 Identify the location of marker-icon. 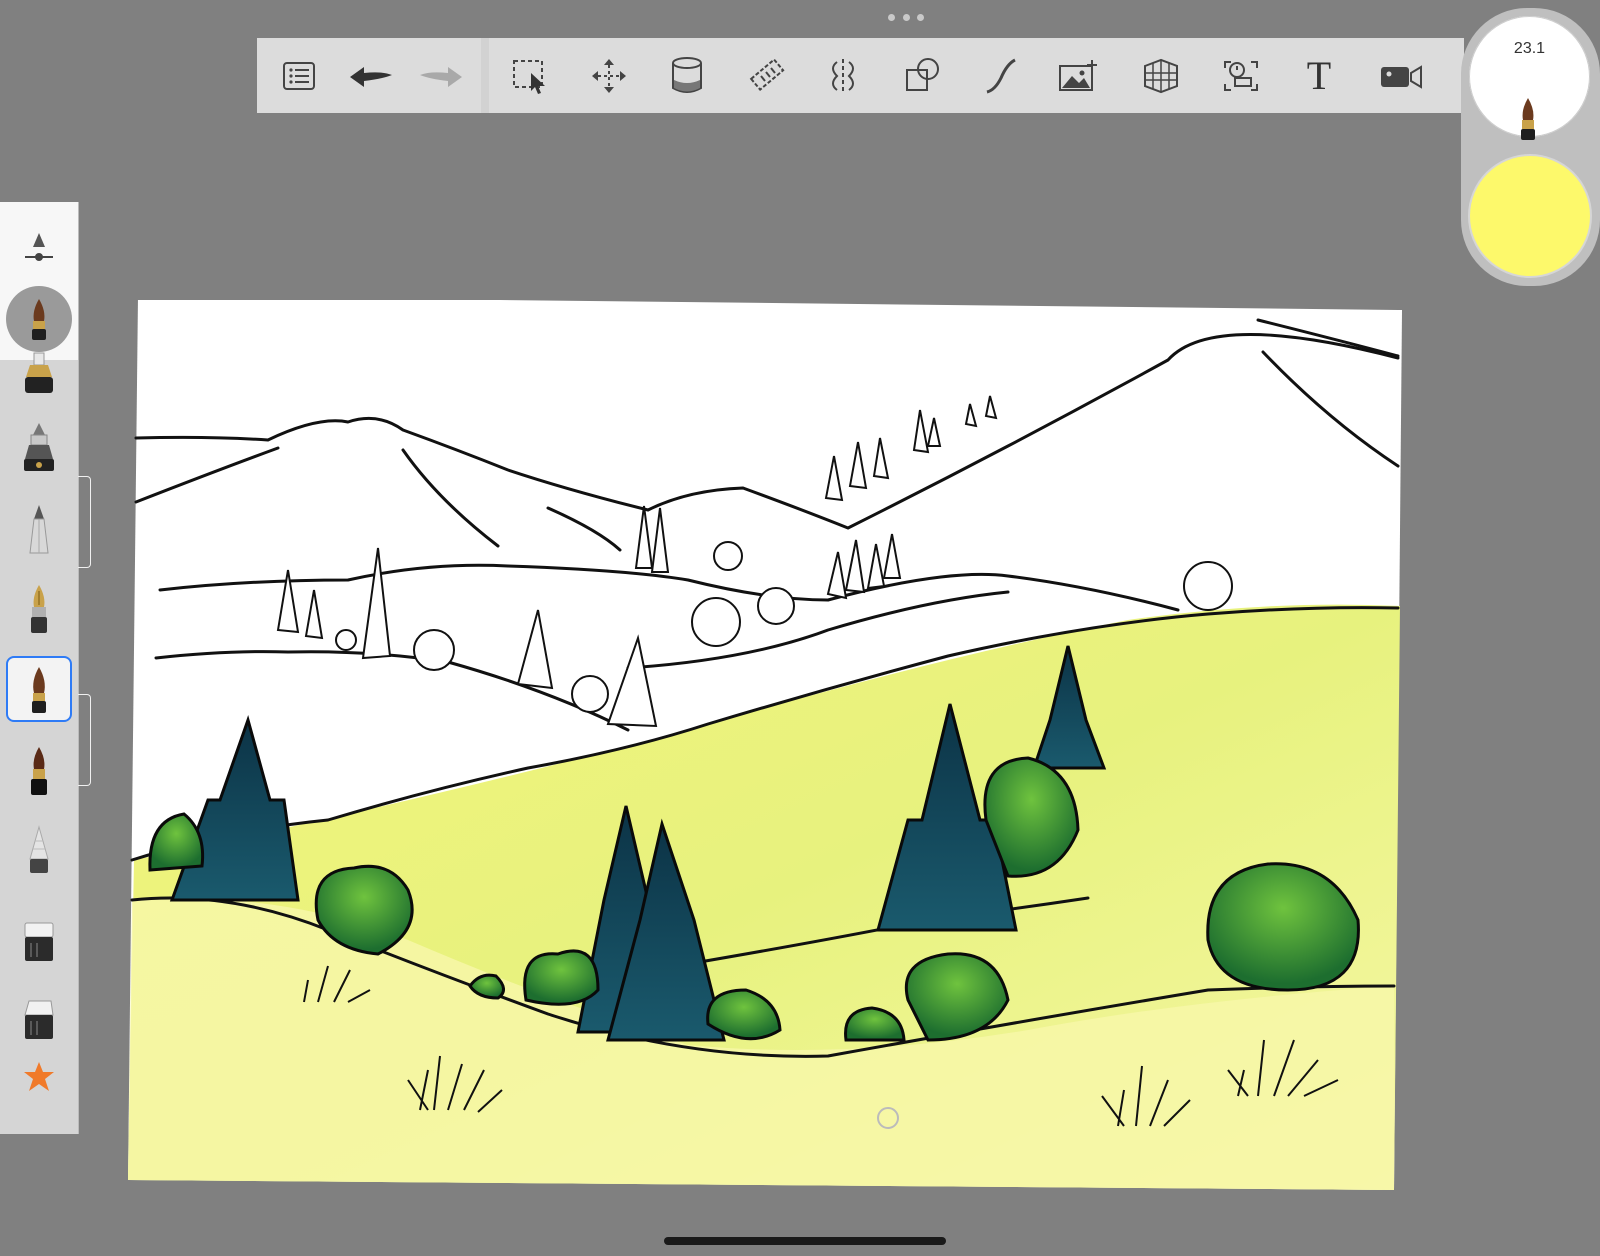
(39, 372).